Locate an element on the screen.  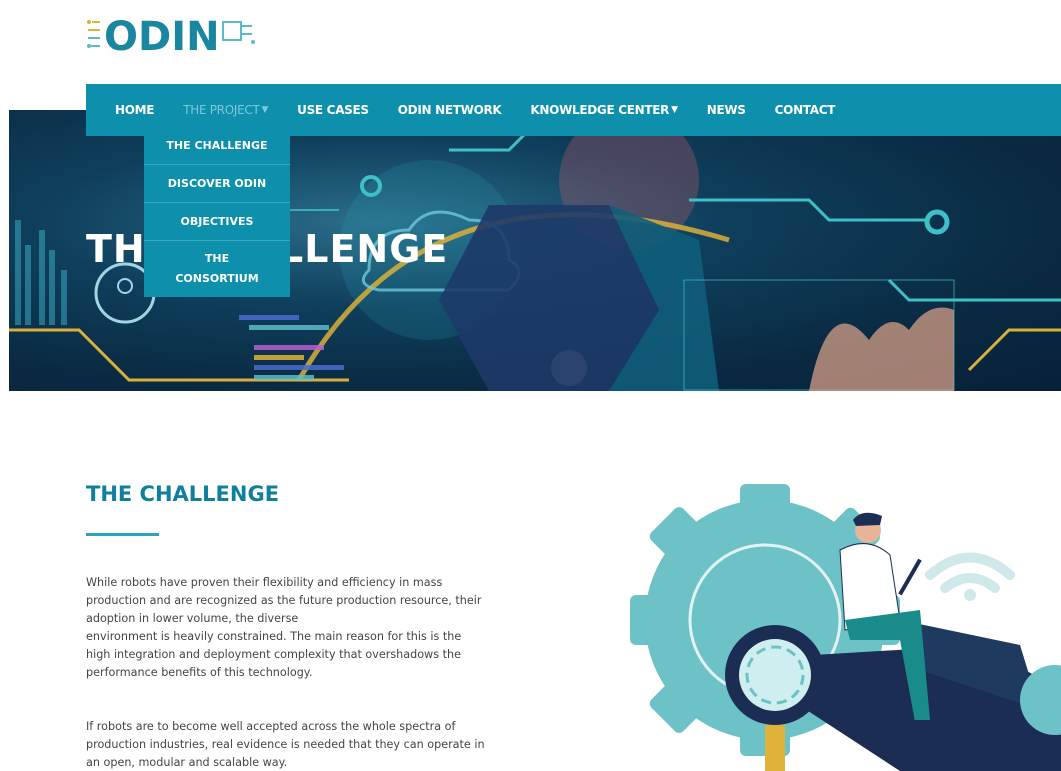
nav-the-project: THE PROJECT ▼ is located at coordinates (225, 110).